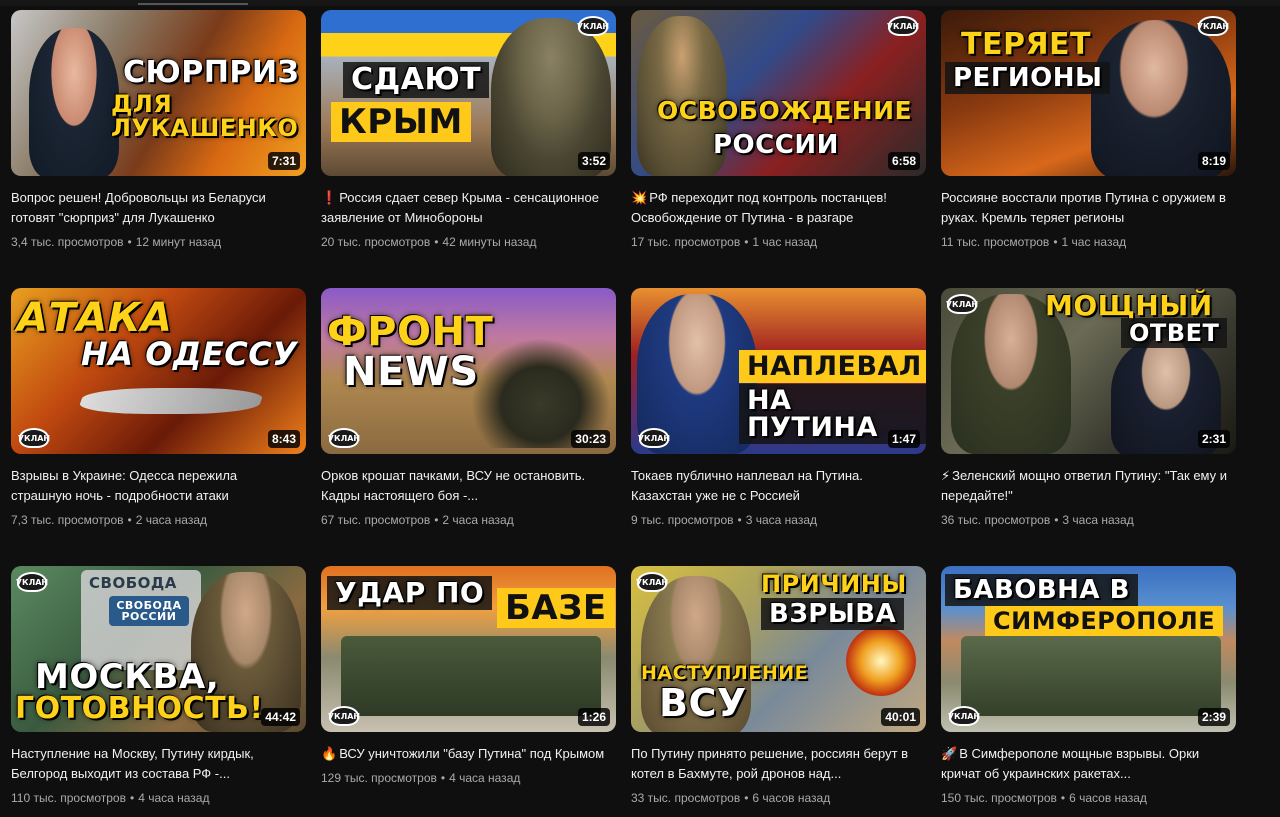 This screenshot has height=817, width=1280. I want to click on thumbnail-headline: ДЛЯ ЛУКАШЕНКО, so click(205, 116).